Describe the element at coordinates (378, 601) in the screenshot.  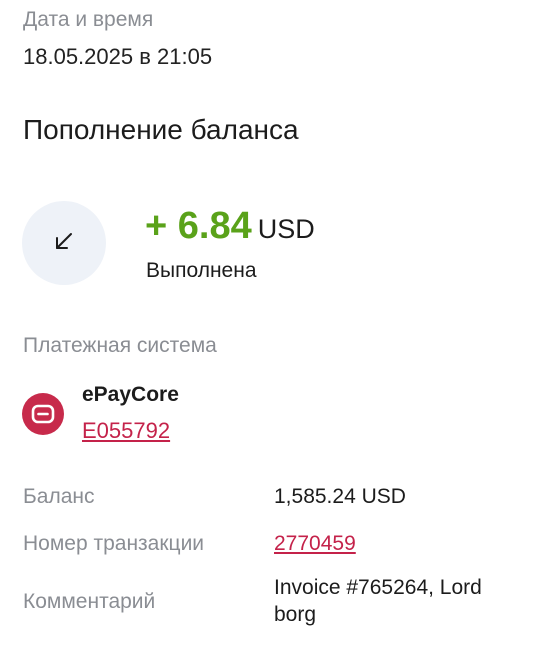
I see `comment-value: Invoice #765264, Lord borg` at that location.